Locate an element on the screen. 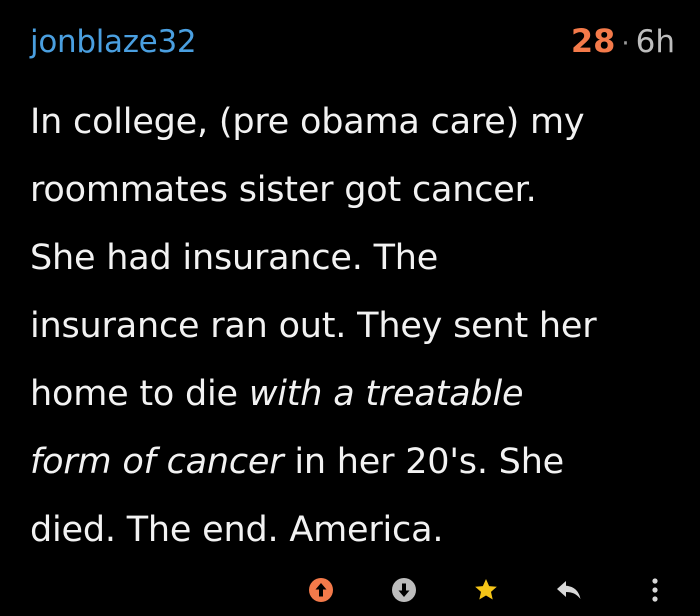  save-button is located at coordinates (486, 590).